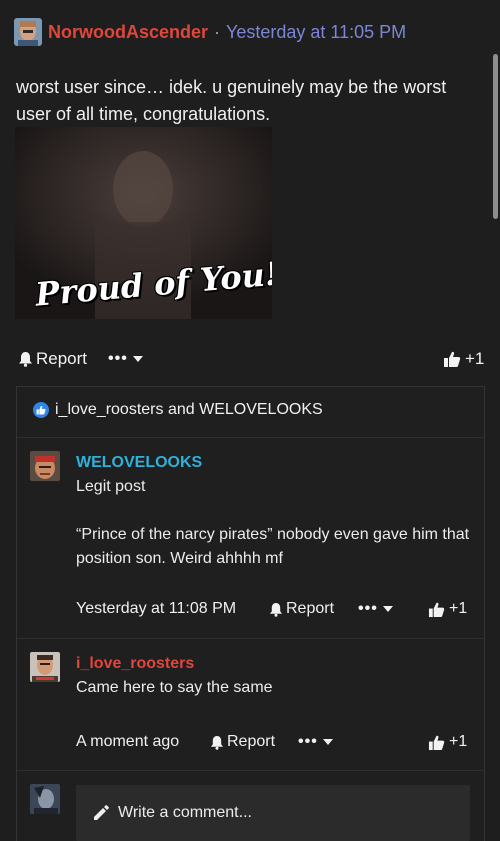  I want to click on comment-action-bar: A moment ago Report ••• +1, so click(278, 742).